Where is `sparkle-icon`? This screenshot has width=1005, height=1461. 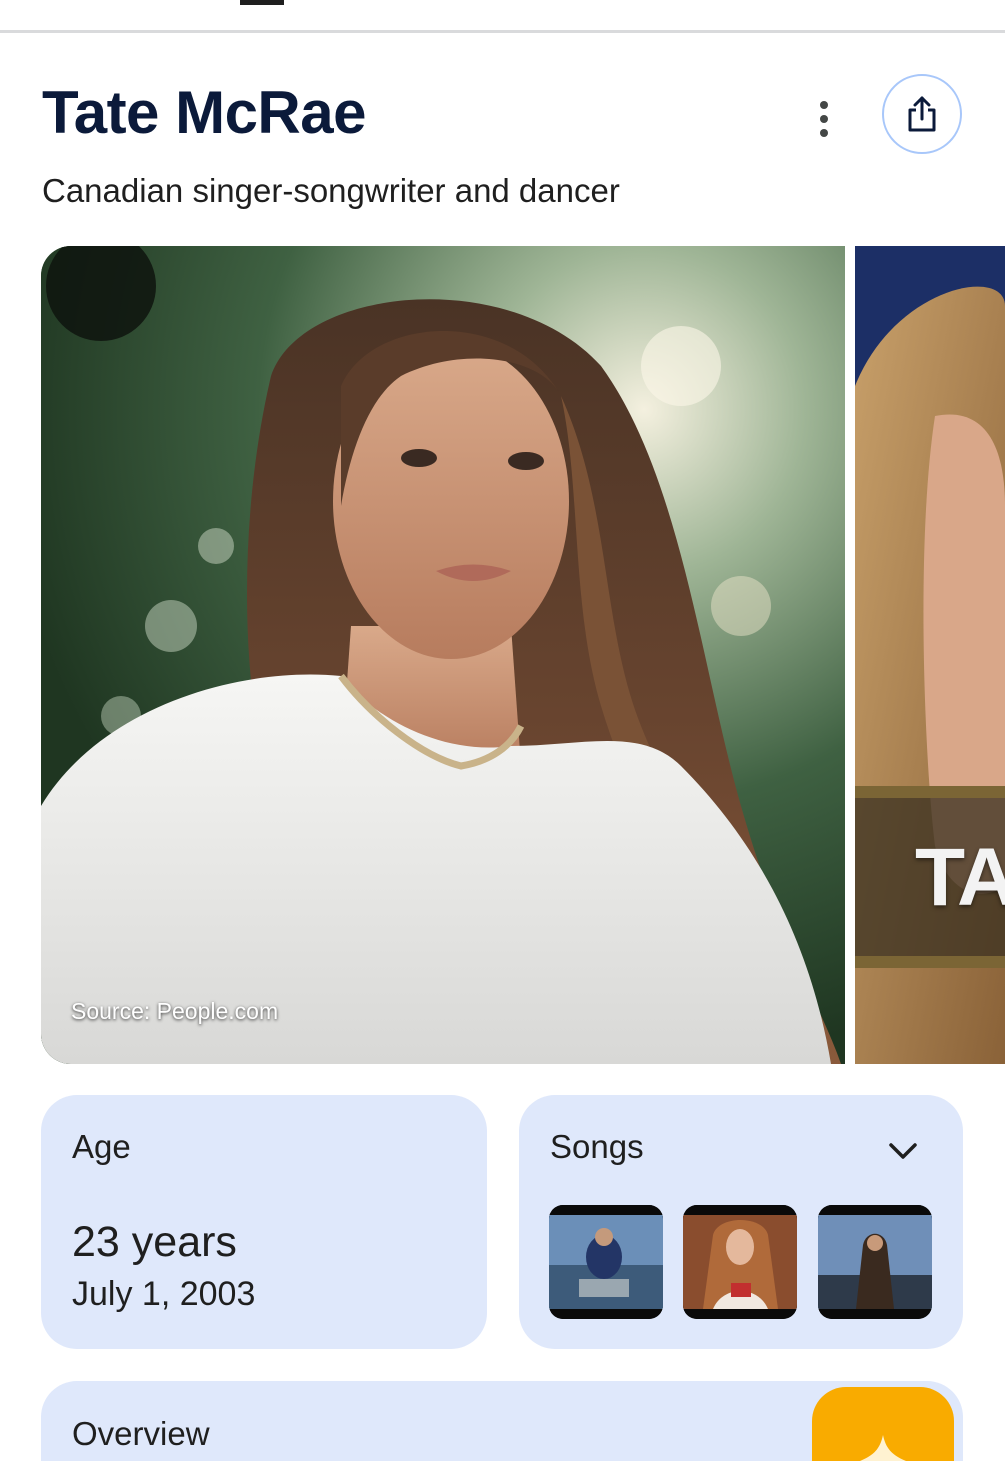 sparkle-icon is located at coordinates (883, 1448).